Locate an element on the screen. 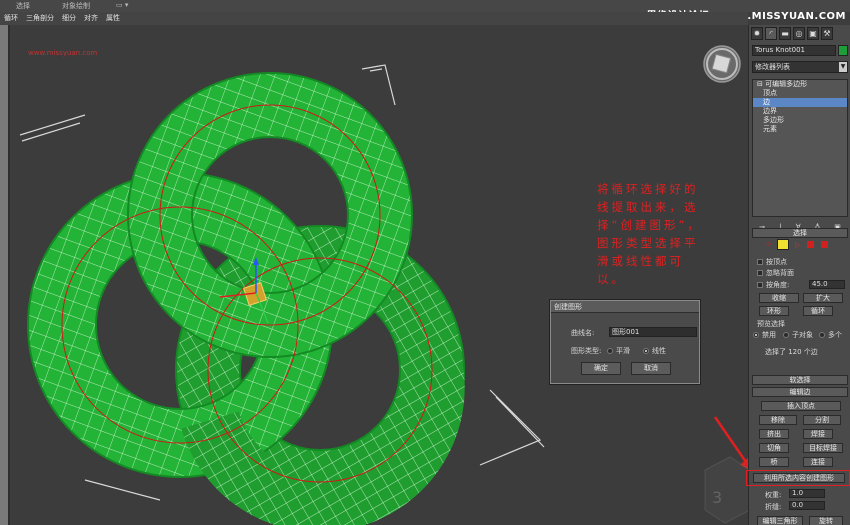 The height and width of the screenshot is (525, 850). weight-label: 权重: is located at coordinates (773, 495).